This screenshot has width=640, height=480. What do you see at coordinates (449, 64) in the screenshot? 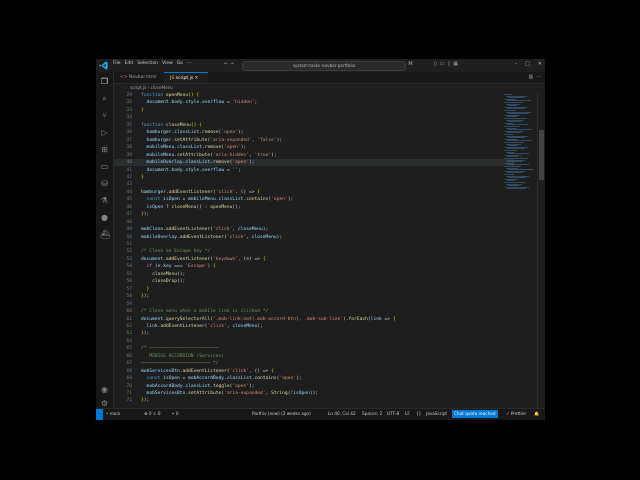
I see `toggle-secondary-sidebar-icon: ▯` at bounding box center [449, 64].